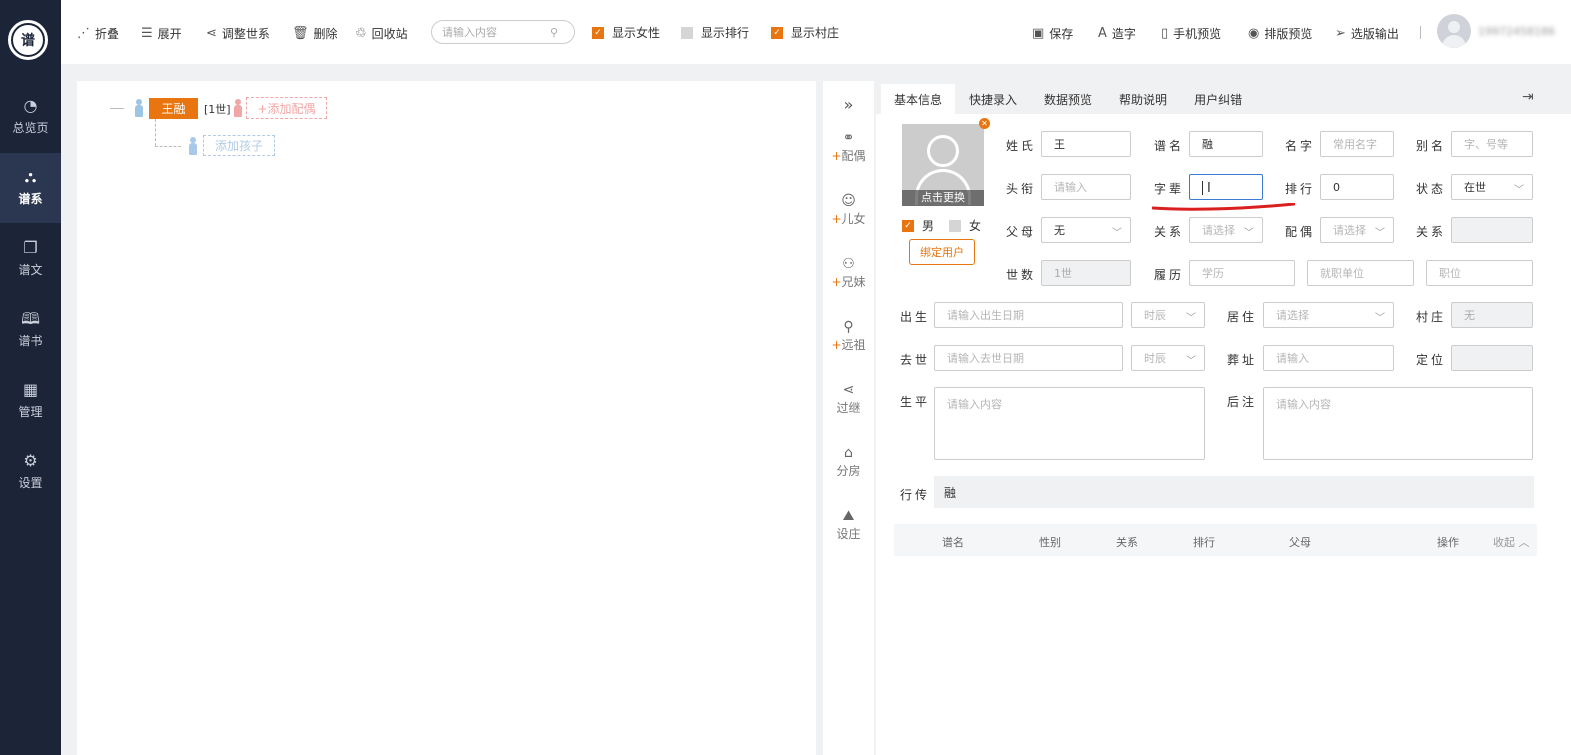 This screenshot has width=1571, height=755. What do you see at coordinates (1086, 230) in the screenshot?
I see `parents-select: 无 ﹀` at bounding box center [1086, 230].